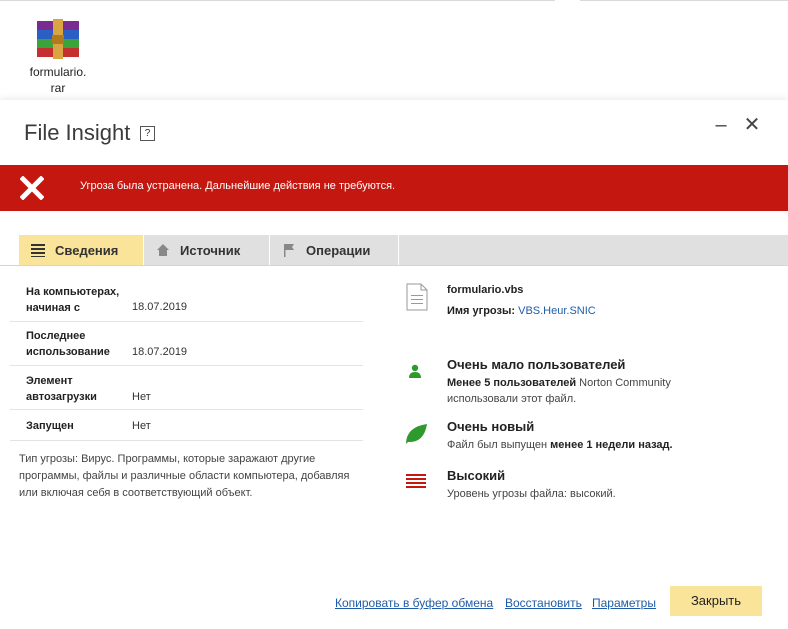 This screenshot has width=788, height=629. I want to click on winrar-archive-icon, so click(58, 39).